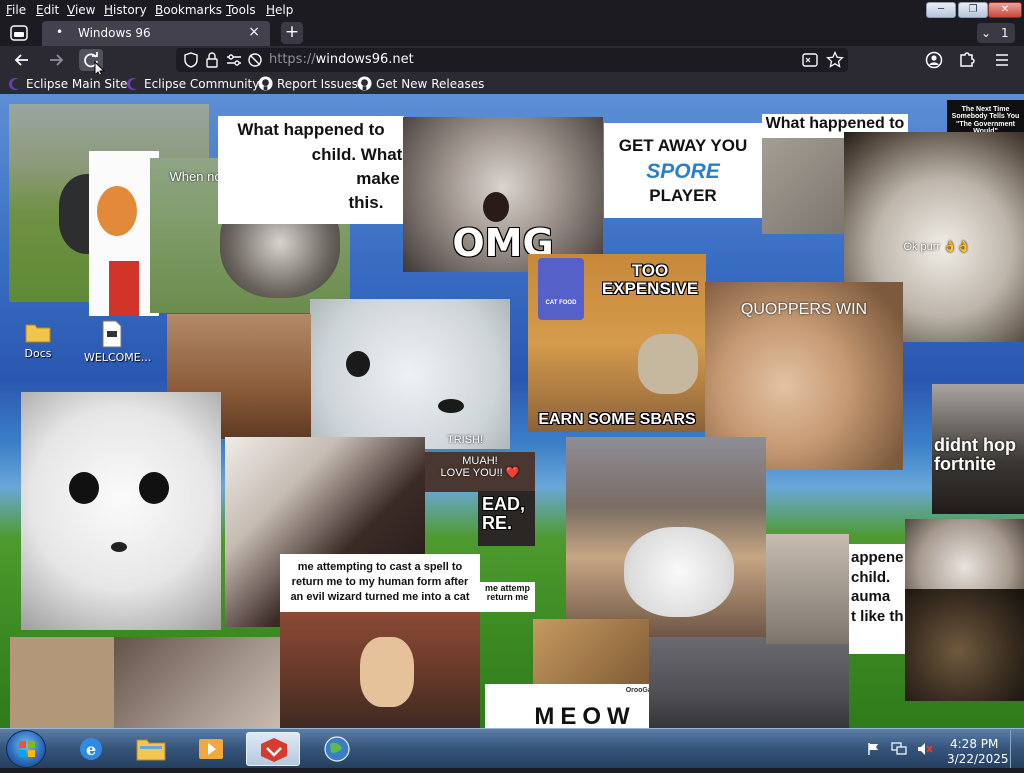 This screenshot has width=1024, height=773. What do you see at coordinates (480, 467) in the screenshot?
I see `meme-caption: MUAH! LOVE YOU!! ❤️` at bounding box center [480, 467].